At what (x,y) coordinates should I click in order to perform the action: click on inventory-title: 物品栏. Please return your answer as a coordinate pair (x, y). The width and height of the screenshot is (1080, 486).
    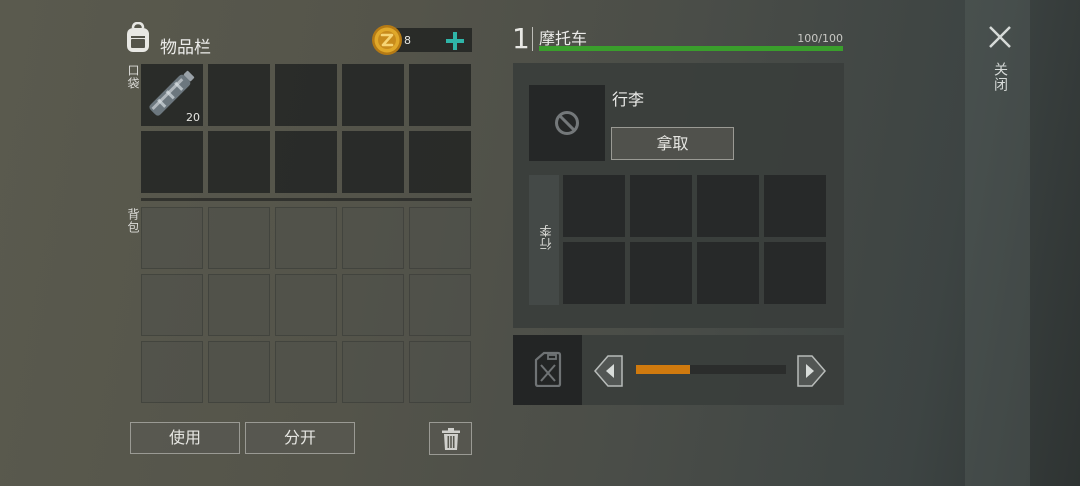
    Looking at the image, I should click on (185, 48).